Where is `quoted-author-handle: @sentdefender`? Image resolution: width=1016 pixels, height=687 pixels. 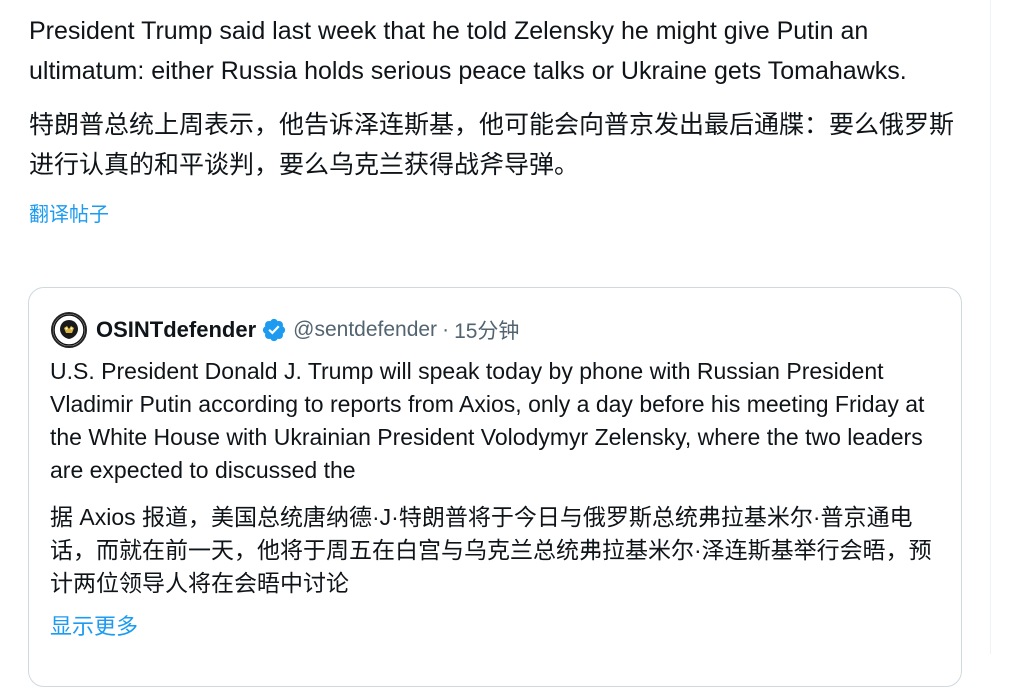
quoted-author-handle: @sentdefender is located at coordinates (365, 330).